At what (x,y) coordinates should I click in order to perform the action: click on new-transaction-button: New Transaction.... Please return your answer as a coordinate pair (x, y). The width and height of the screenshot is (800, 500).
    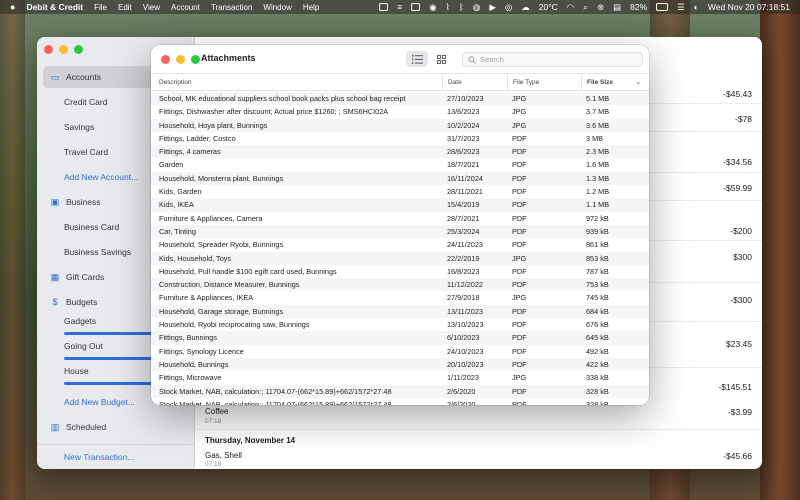
    Looking at the image, I should click on (115, 457).